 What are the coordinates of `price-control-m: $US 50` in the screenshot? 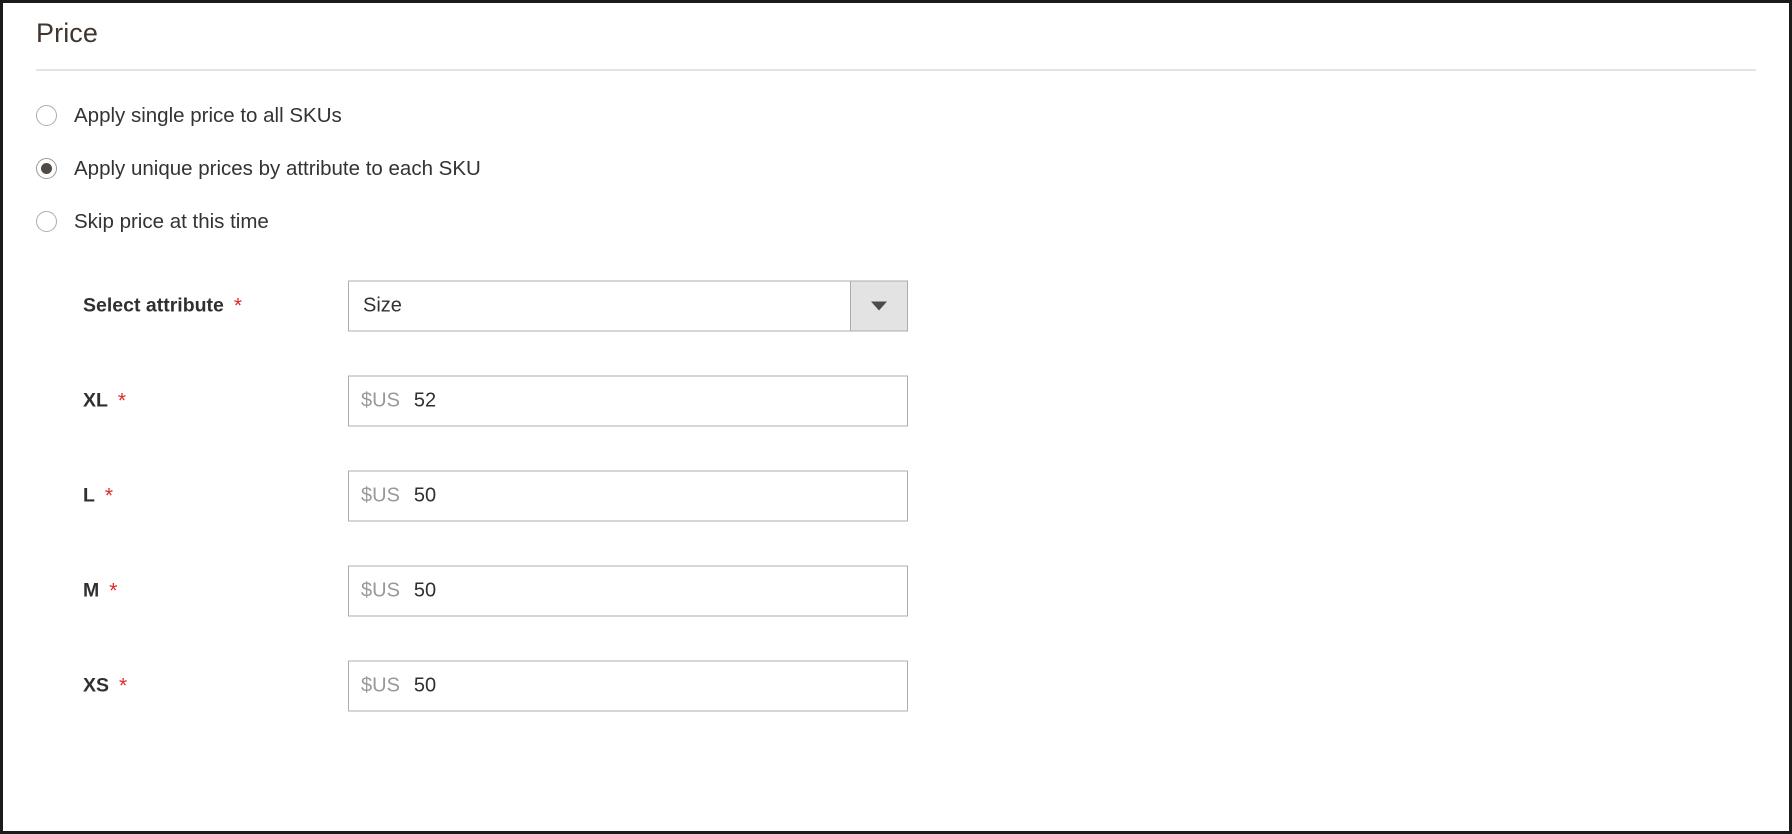 It's located at (628, 590).